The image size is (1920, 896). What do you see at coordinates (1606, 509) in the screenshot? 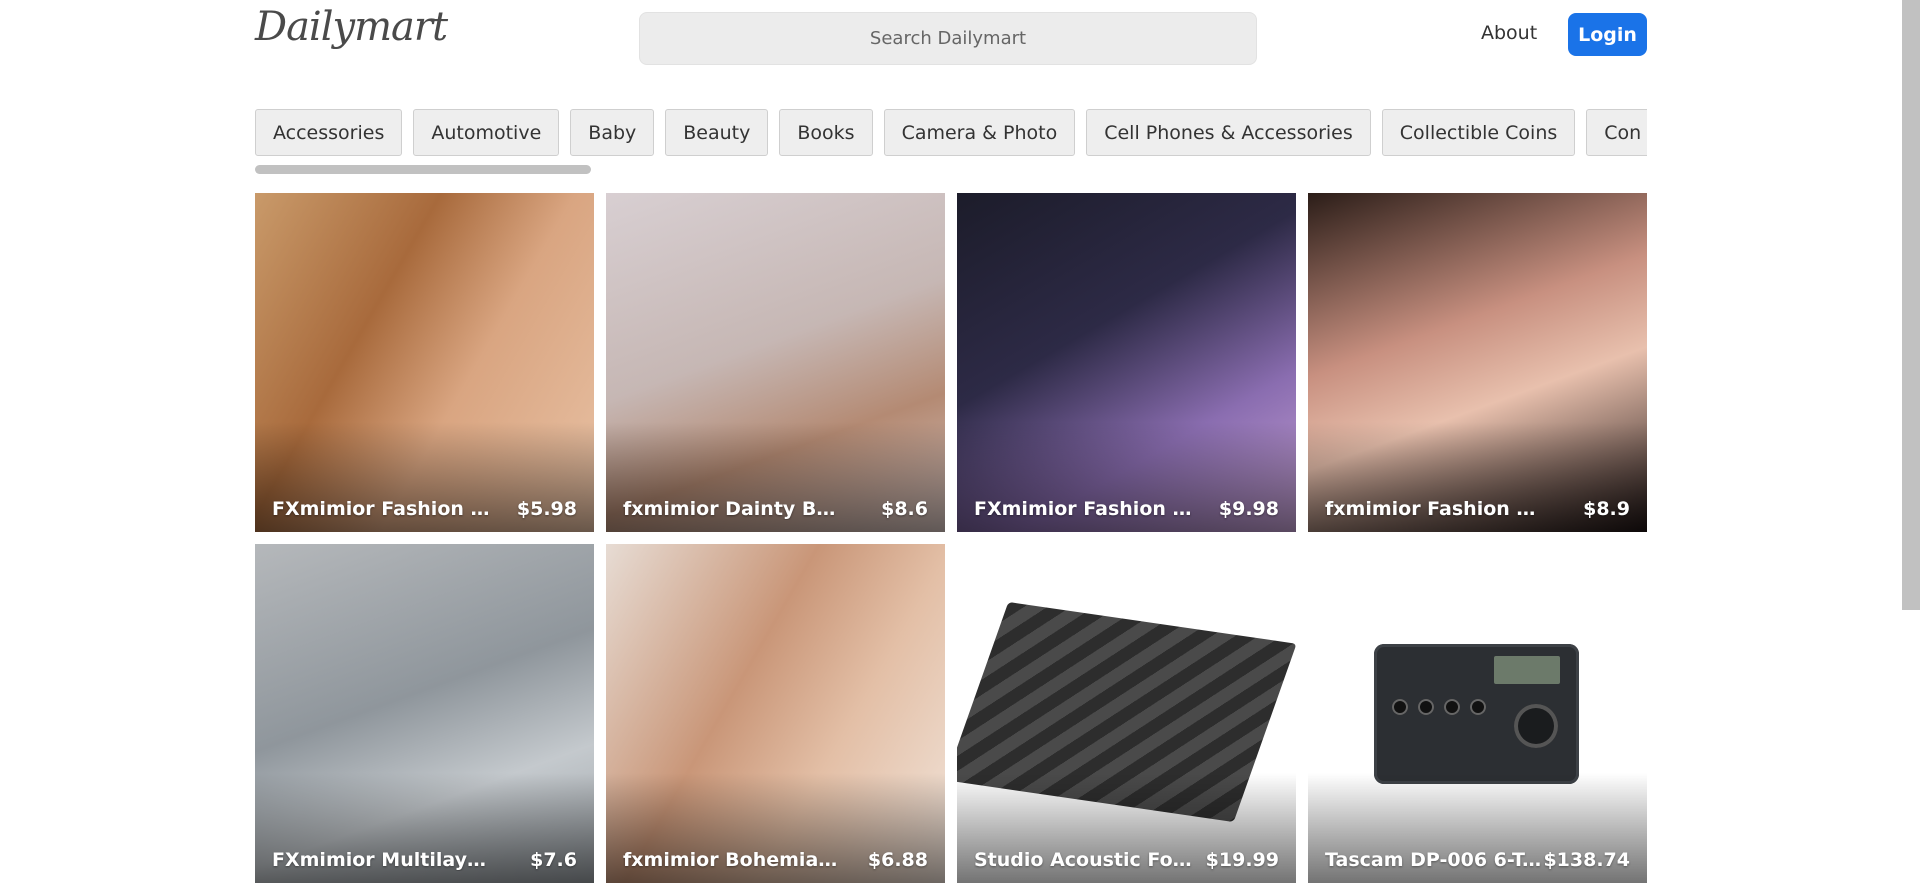
I see `product-price: $8.9` at bounding box center [1606, 509].